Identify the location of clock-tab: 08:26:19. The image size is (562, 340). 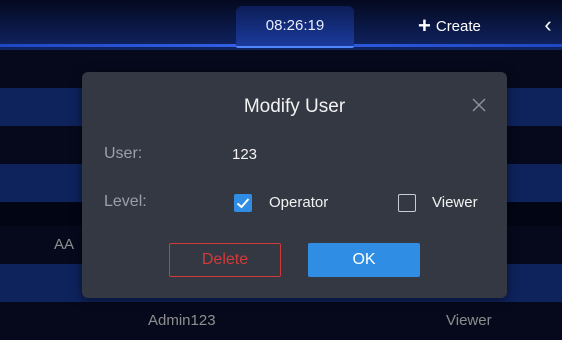
(295, 27).